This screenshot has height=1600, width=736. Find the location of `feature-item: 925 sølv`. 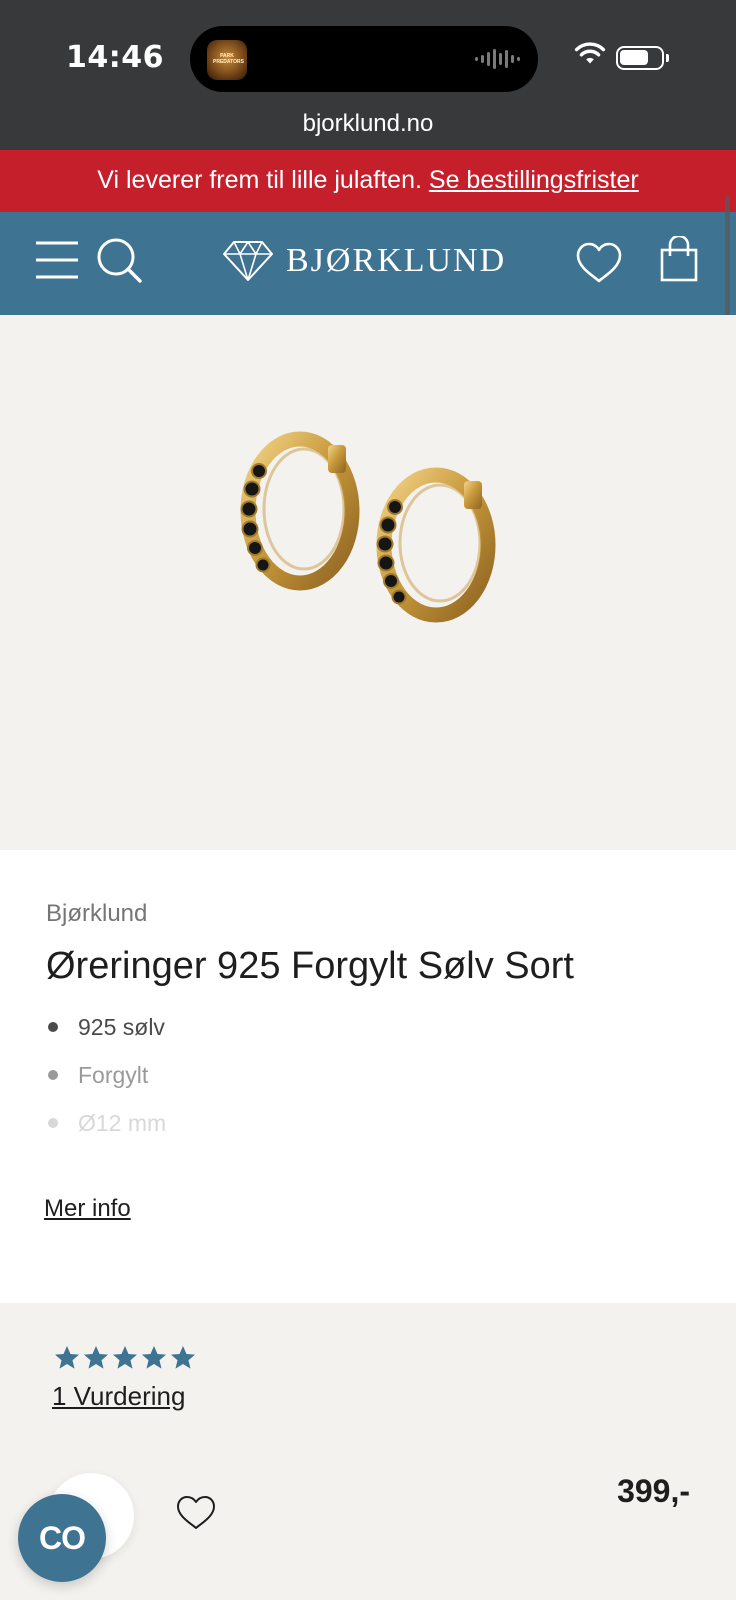

feature-item: 925 sølv is located at coordinates (106, 1036).